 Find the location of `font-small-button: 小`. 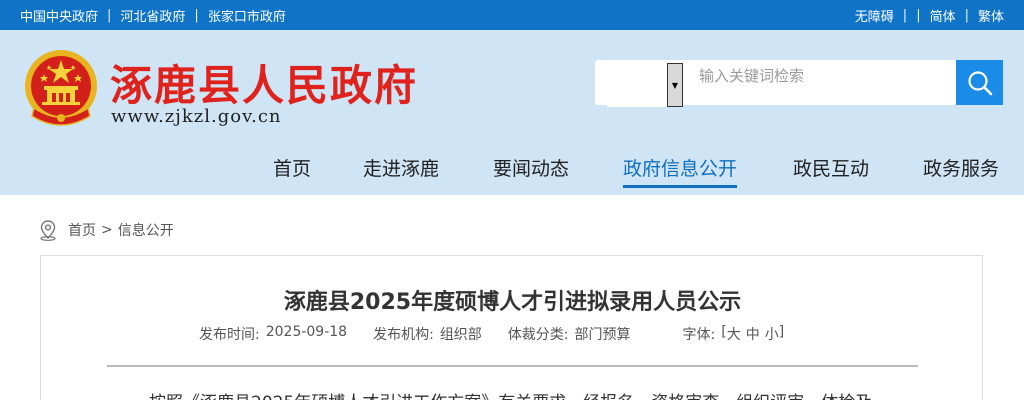

font-small-button: 小 is located at coordinates (772, 334).